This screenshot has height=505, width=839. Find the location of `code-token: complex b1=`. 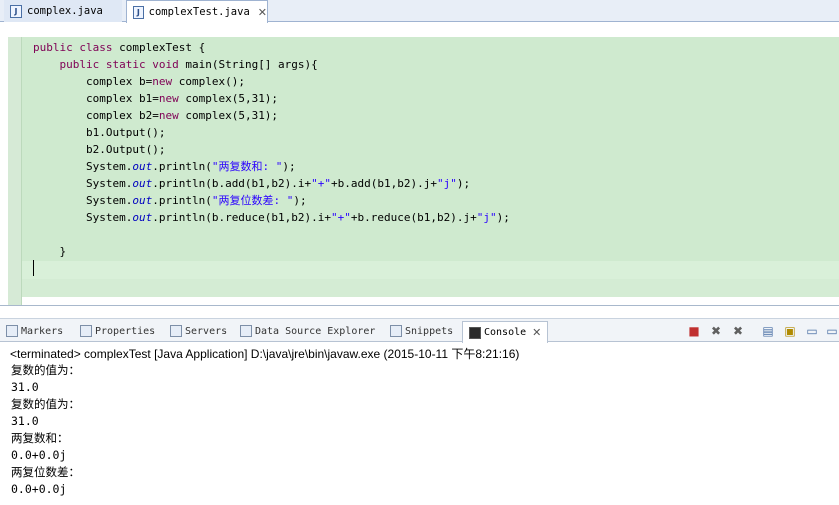

code-token: complex b1= is located at coordinates (96, 98).